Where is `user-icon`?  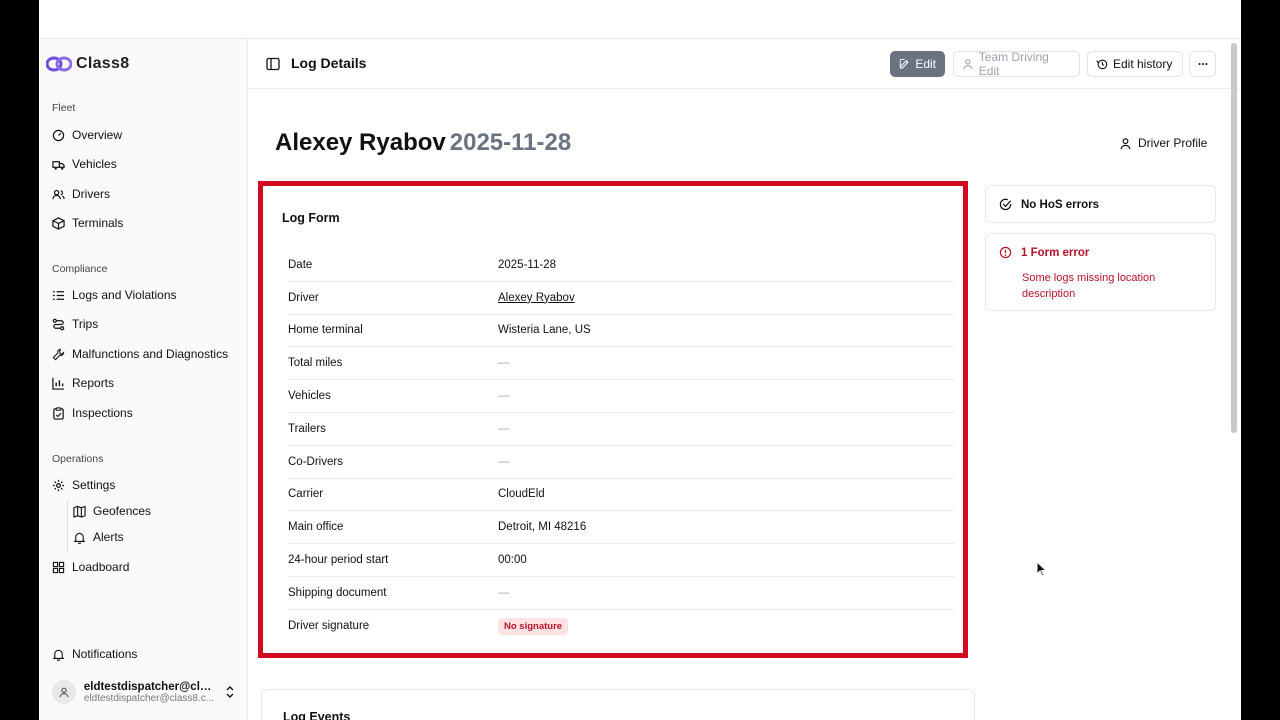
user-icon is located at coordinates (64, 692).